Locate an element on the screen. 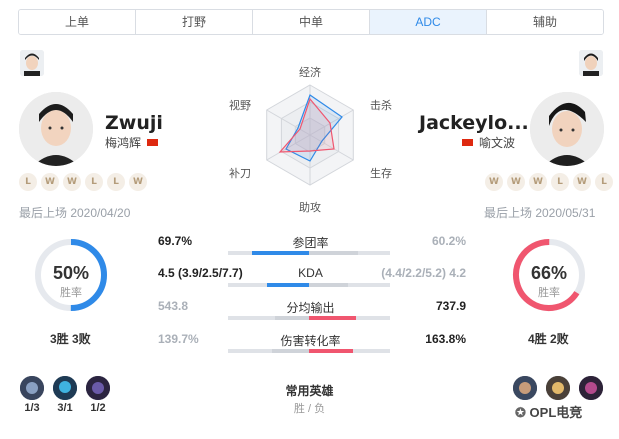 The width and height of the screenshot is (619, 439). tab-support: 辅助 is located at coordinates (545, 22).